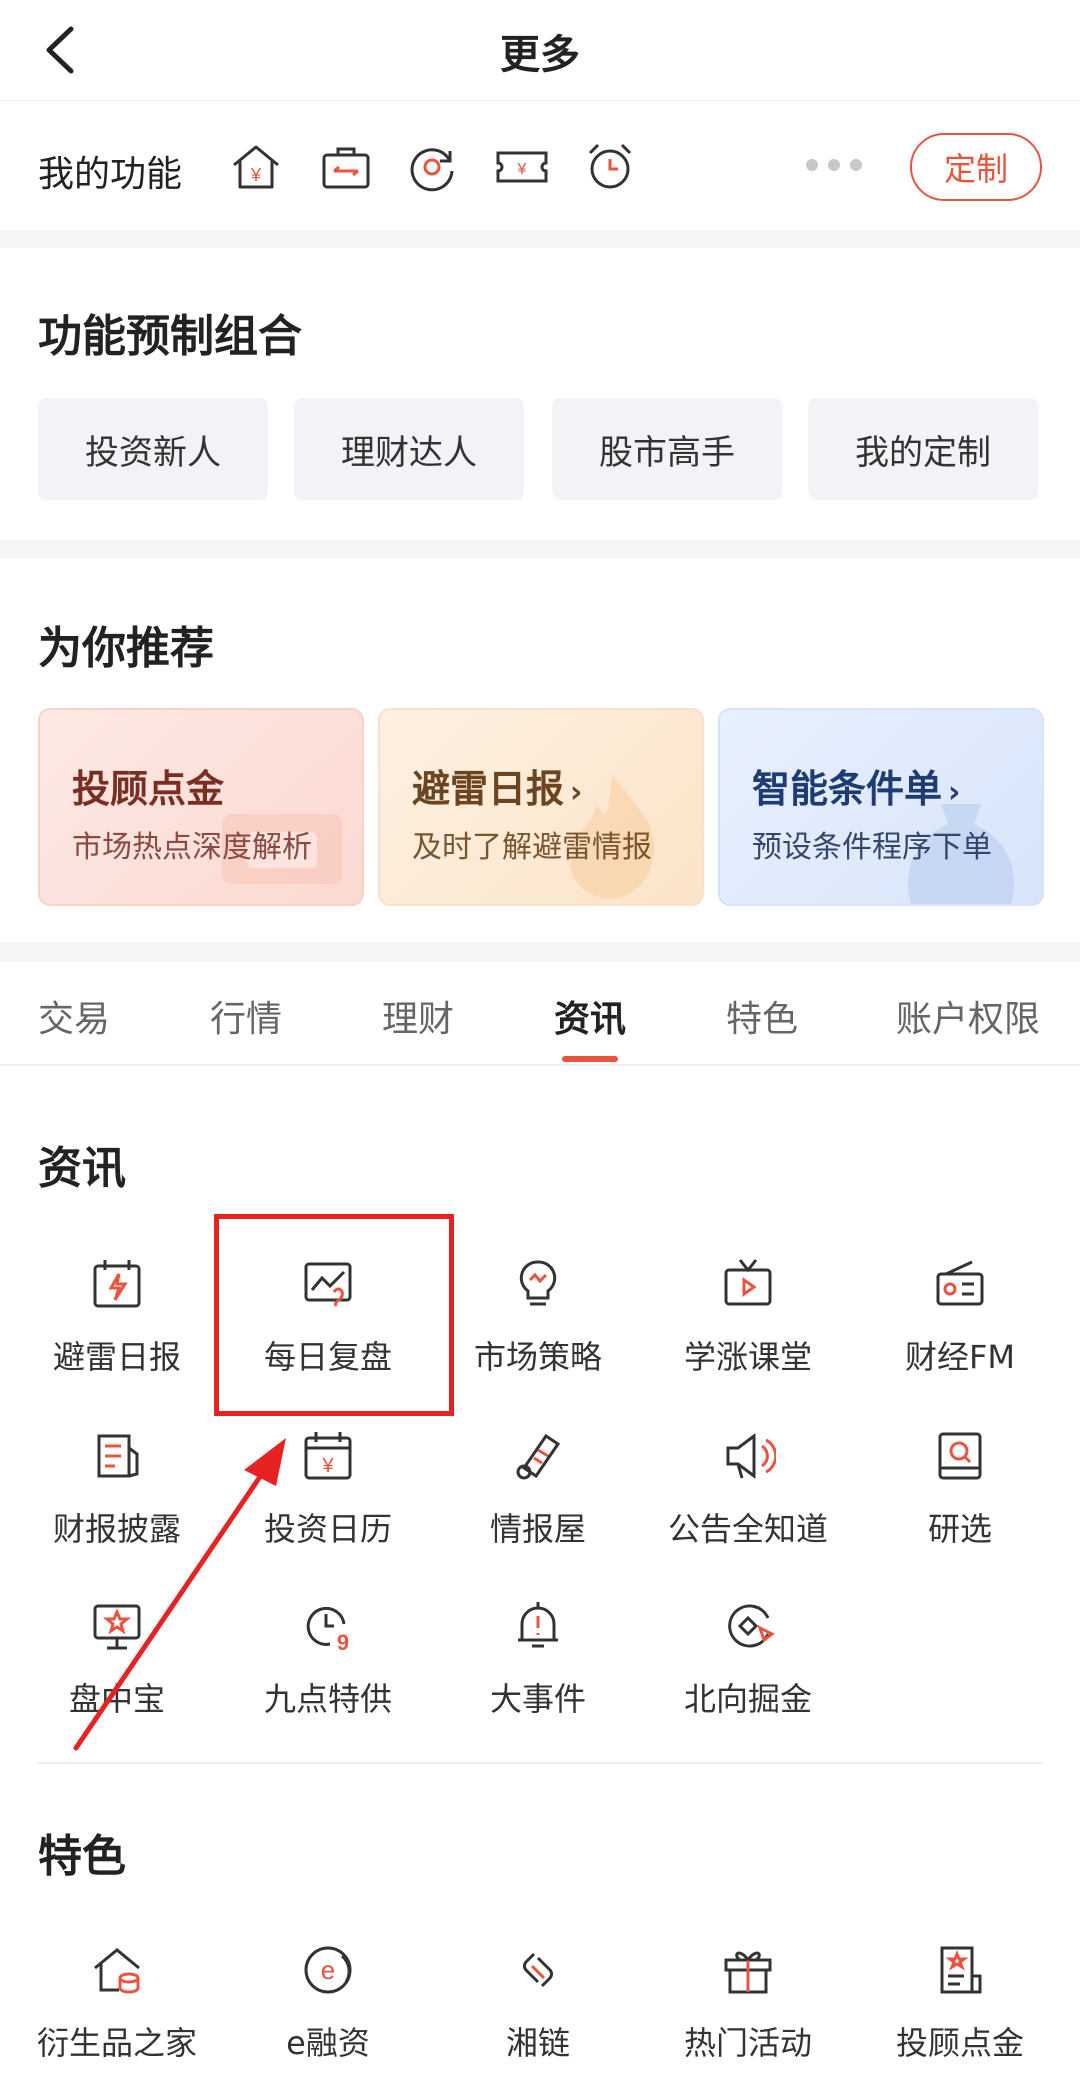 The width and height of the screenshot is (1080, 2099). I want to click on category-tabs: 交易 行情 理财 资讯 特色 账户权限, so click(540, 1014).